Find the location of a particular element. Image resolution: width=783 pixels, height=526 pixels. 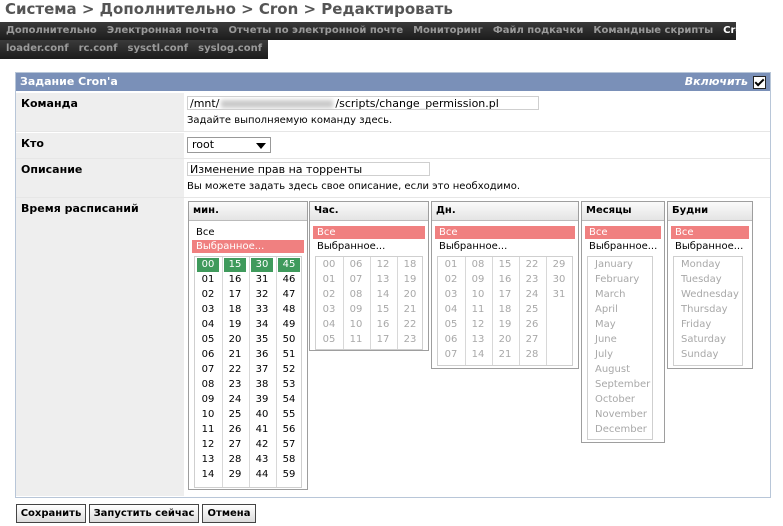

minutes-value-09: 09 is located at coordinates (208, 400).